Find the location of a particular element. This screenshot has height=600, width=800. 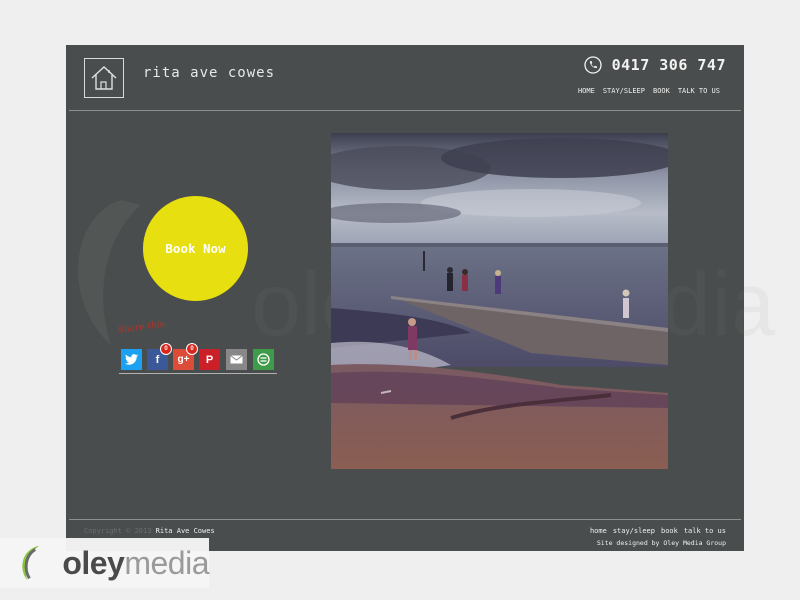

facebook-icon: f is located at coordinates (157, 359).